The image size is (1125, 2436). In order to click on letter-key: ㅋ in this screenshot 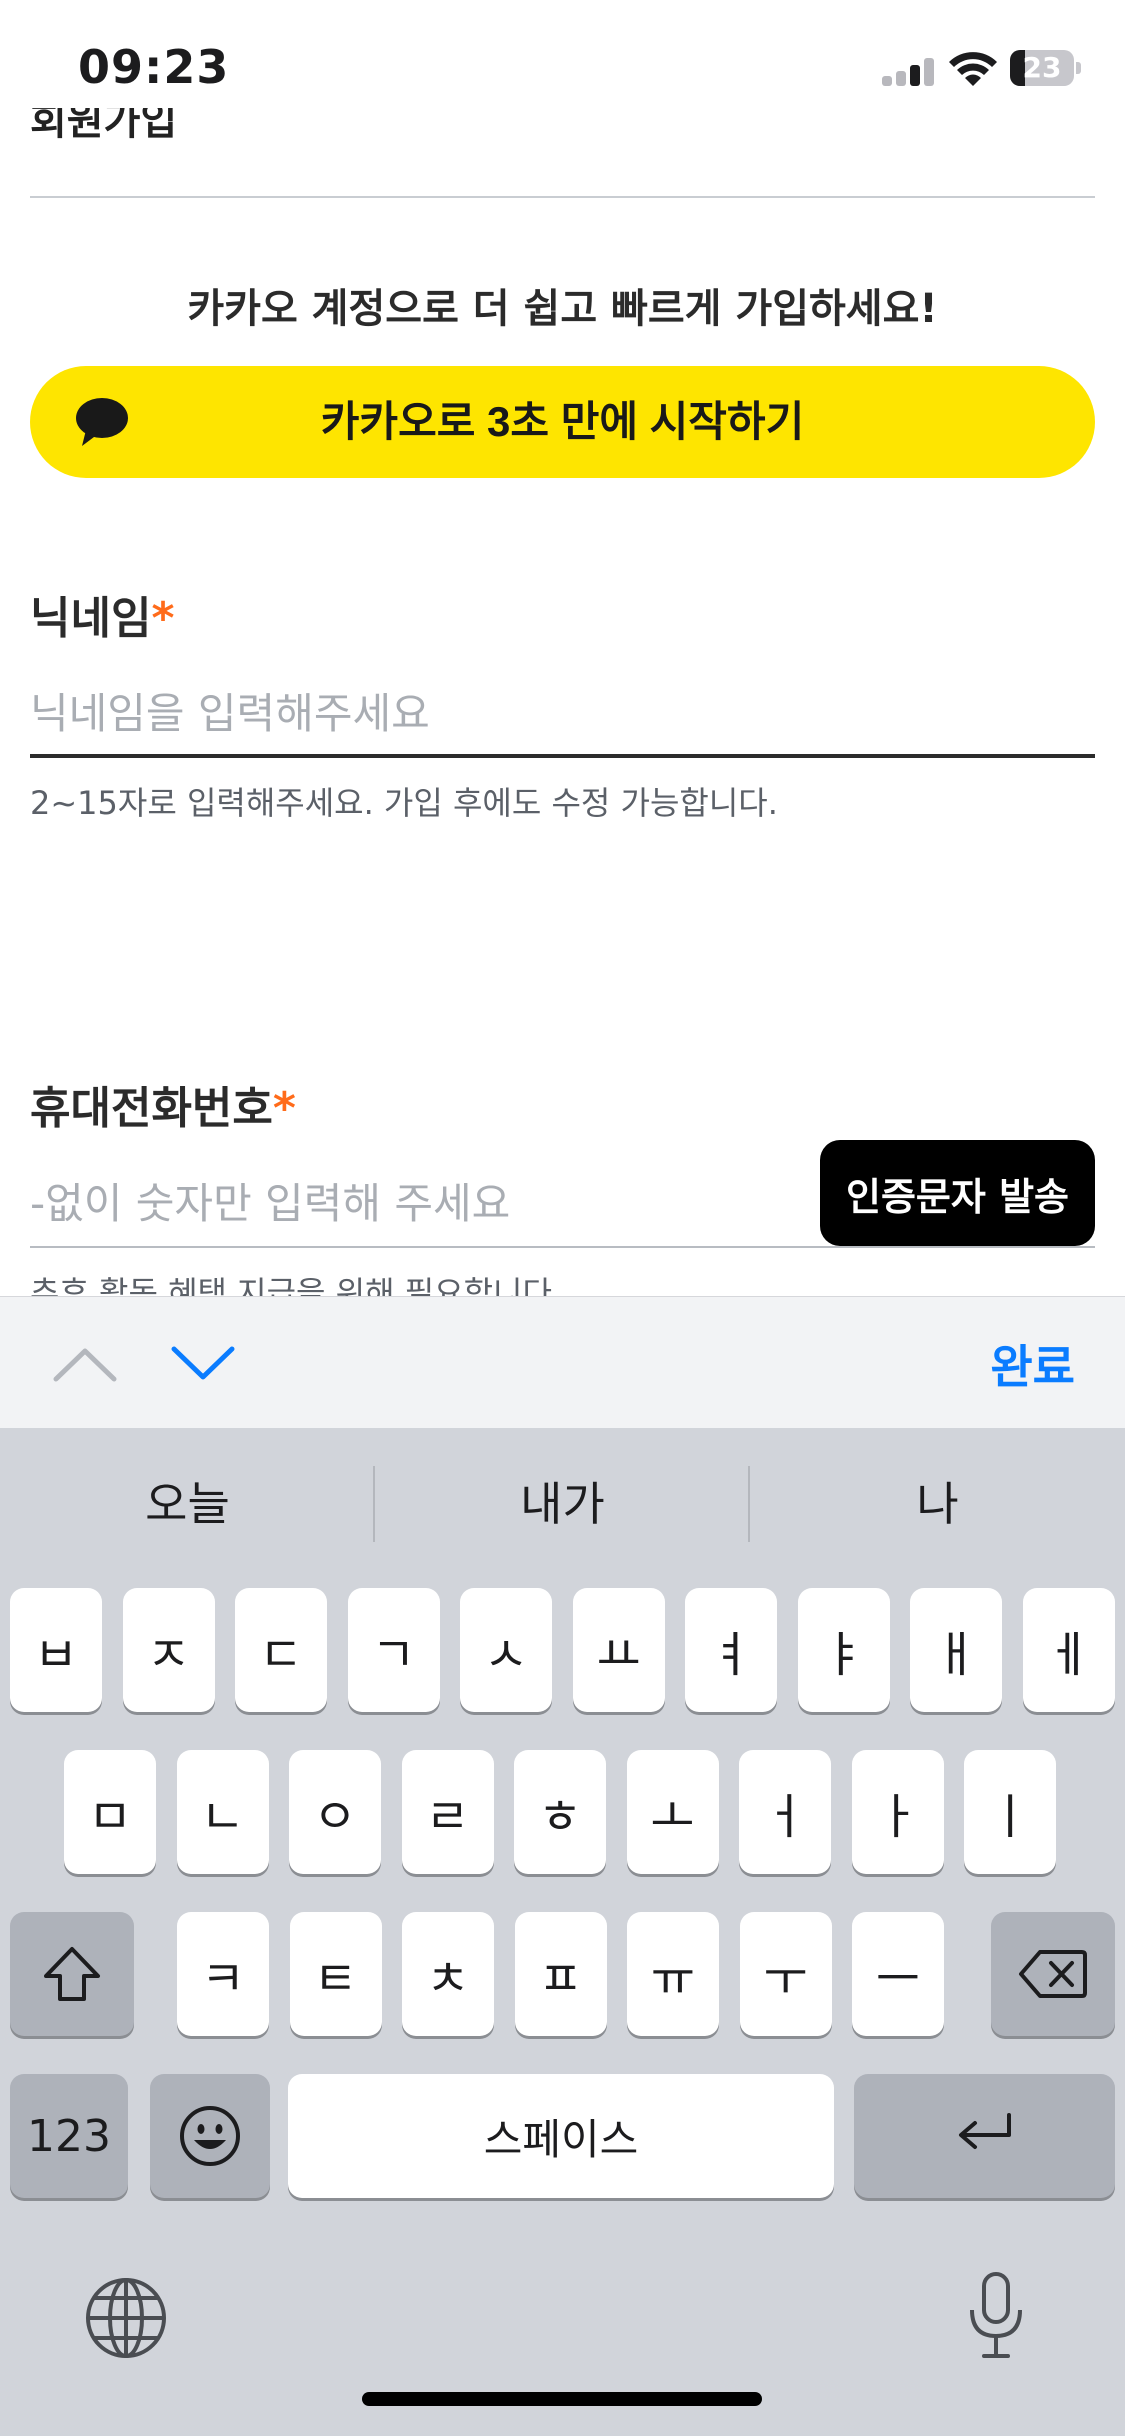, I will do `click(223, 1974)`.